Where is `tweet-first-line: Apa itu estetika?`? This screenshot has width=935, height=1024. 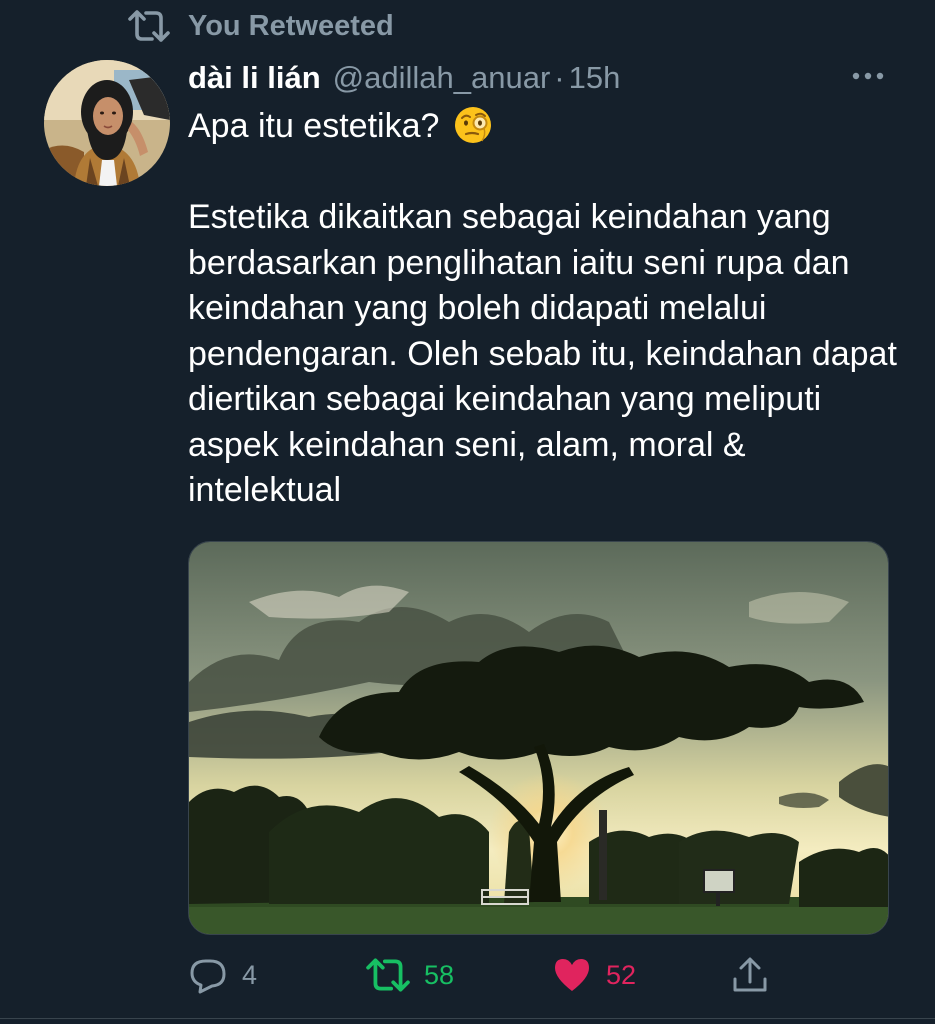 tweet-first-line: Apa itu estetika? is located at coordinates (548, 127).